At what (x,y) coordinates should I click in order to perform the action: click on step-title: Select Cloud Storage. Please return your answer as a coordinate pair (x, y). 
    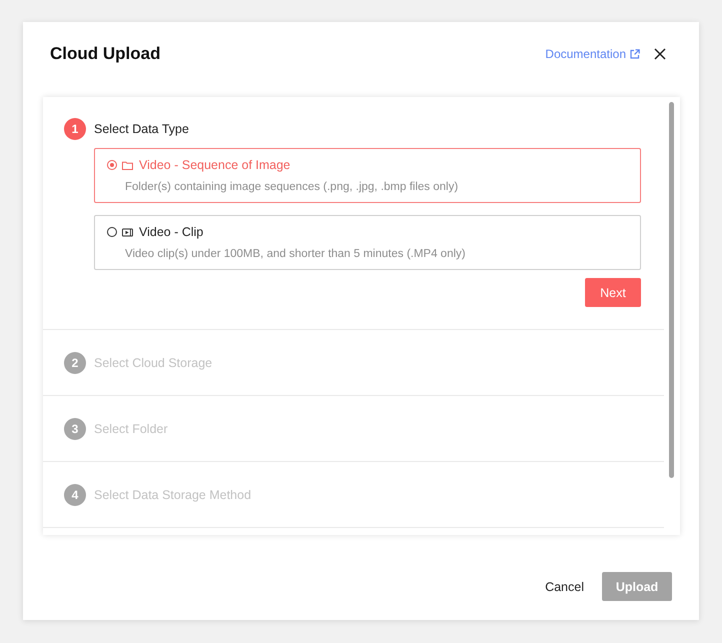
    Looking at the image, I should click on (153, 363).